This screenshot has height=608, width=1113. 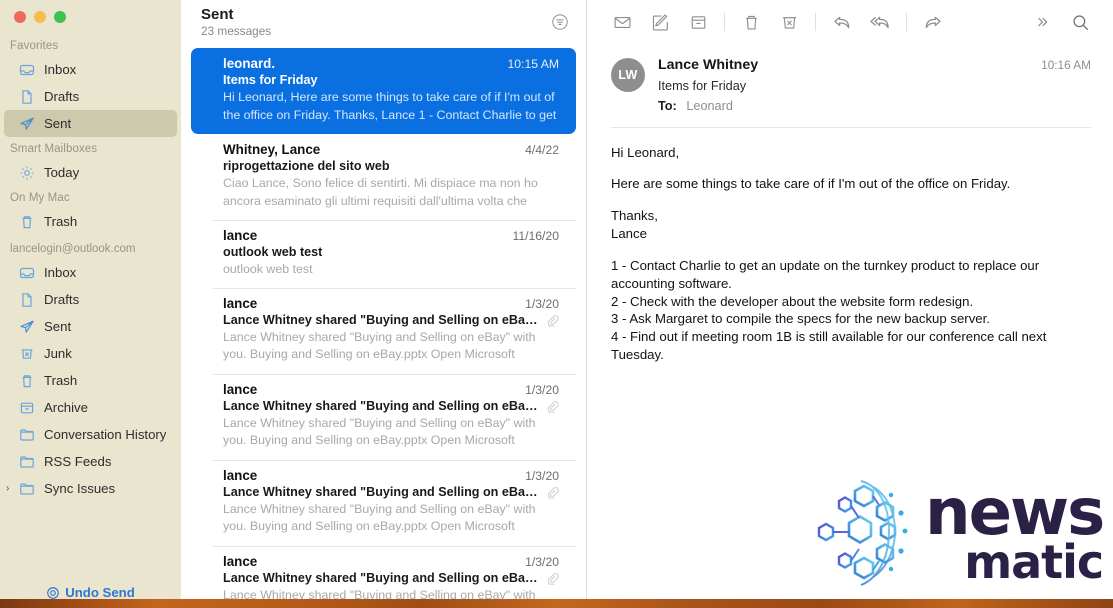 I want to click on newsmatic-watermark-logo: news matic, so click(x=960, y=534).